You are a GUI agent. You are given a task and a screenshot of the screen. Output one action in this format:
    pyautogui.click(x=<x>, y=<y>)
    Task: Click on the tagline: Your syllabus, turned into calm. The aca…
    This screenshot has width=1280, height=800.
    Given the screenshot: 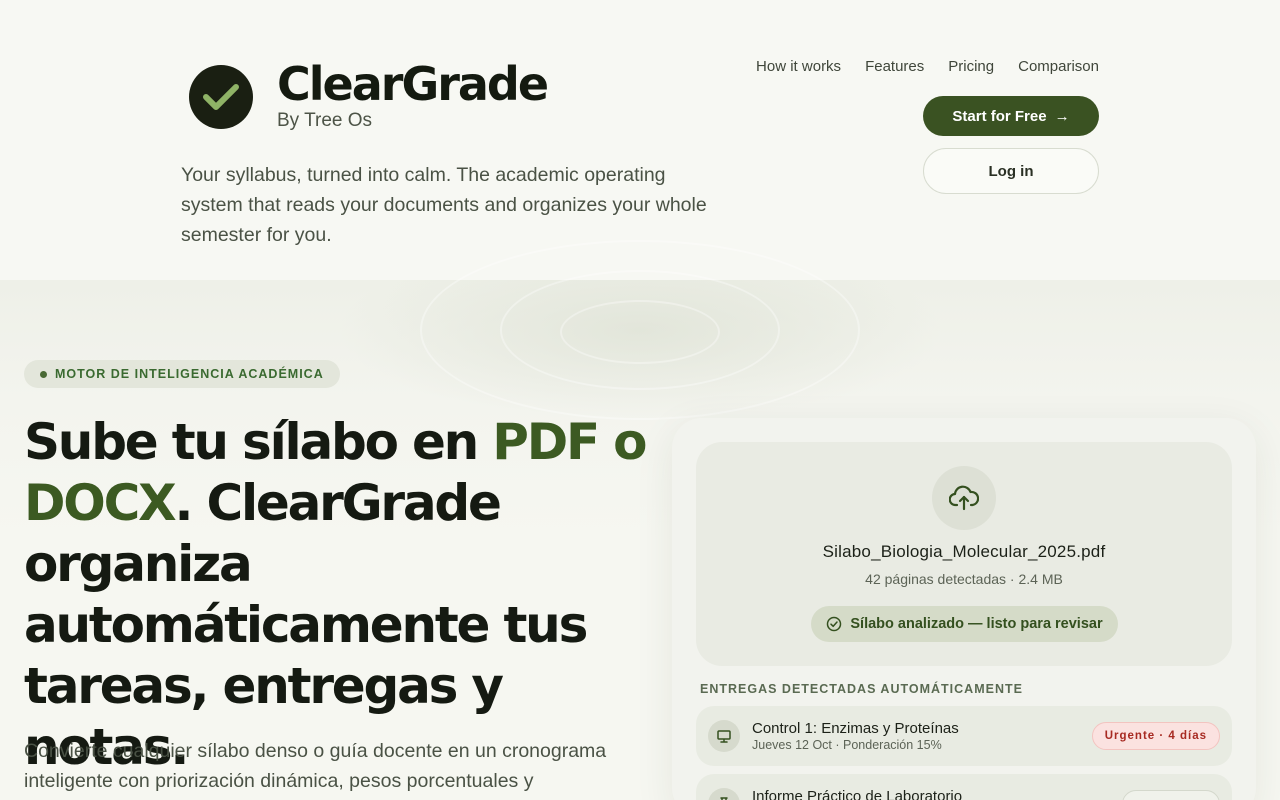 What is the action you would take?
    pyautogui.click(x=444, y=205)
    